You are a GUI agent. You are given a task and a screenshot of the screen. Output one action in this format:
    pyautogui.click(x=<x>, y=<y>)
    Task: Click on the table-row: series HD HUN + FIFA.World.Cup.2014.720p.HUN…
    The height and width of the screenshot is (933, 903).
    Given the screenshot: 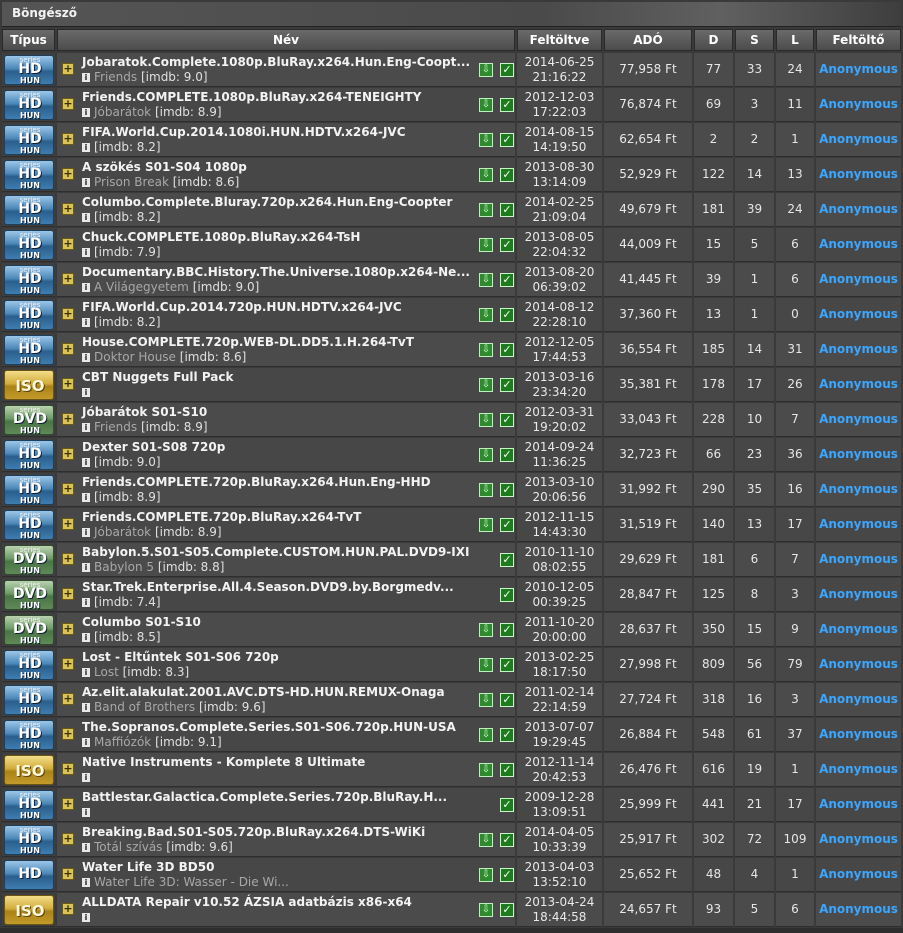 What is the action you would take?
    pyautogui.click(x=451, y=315)
    